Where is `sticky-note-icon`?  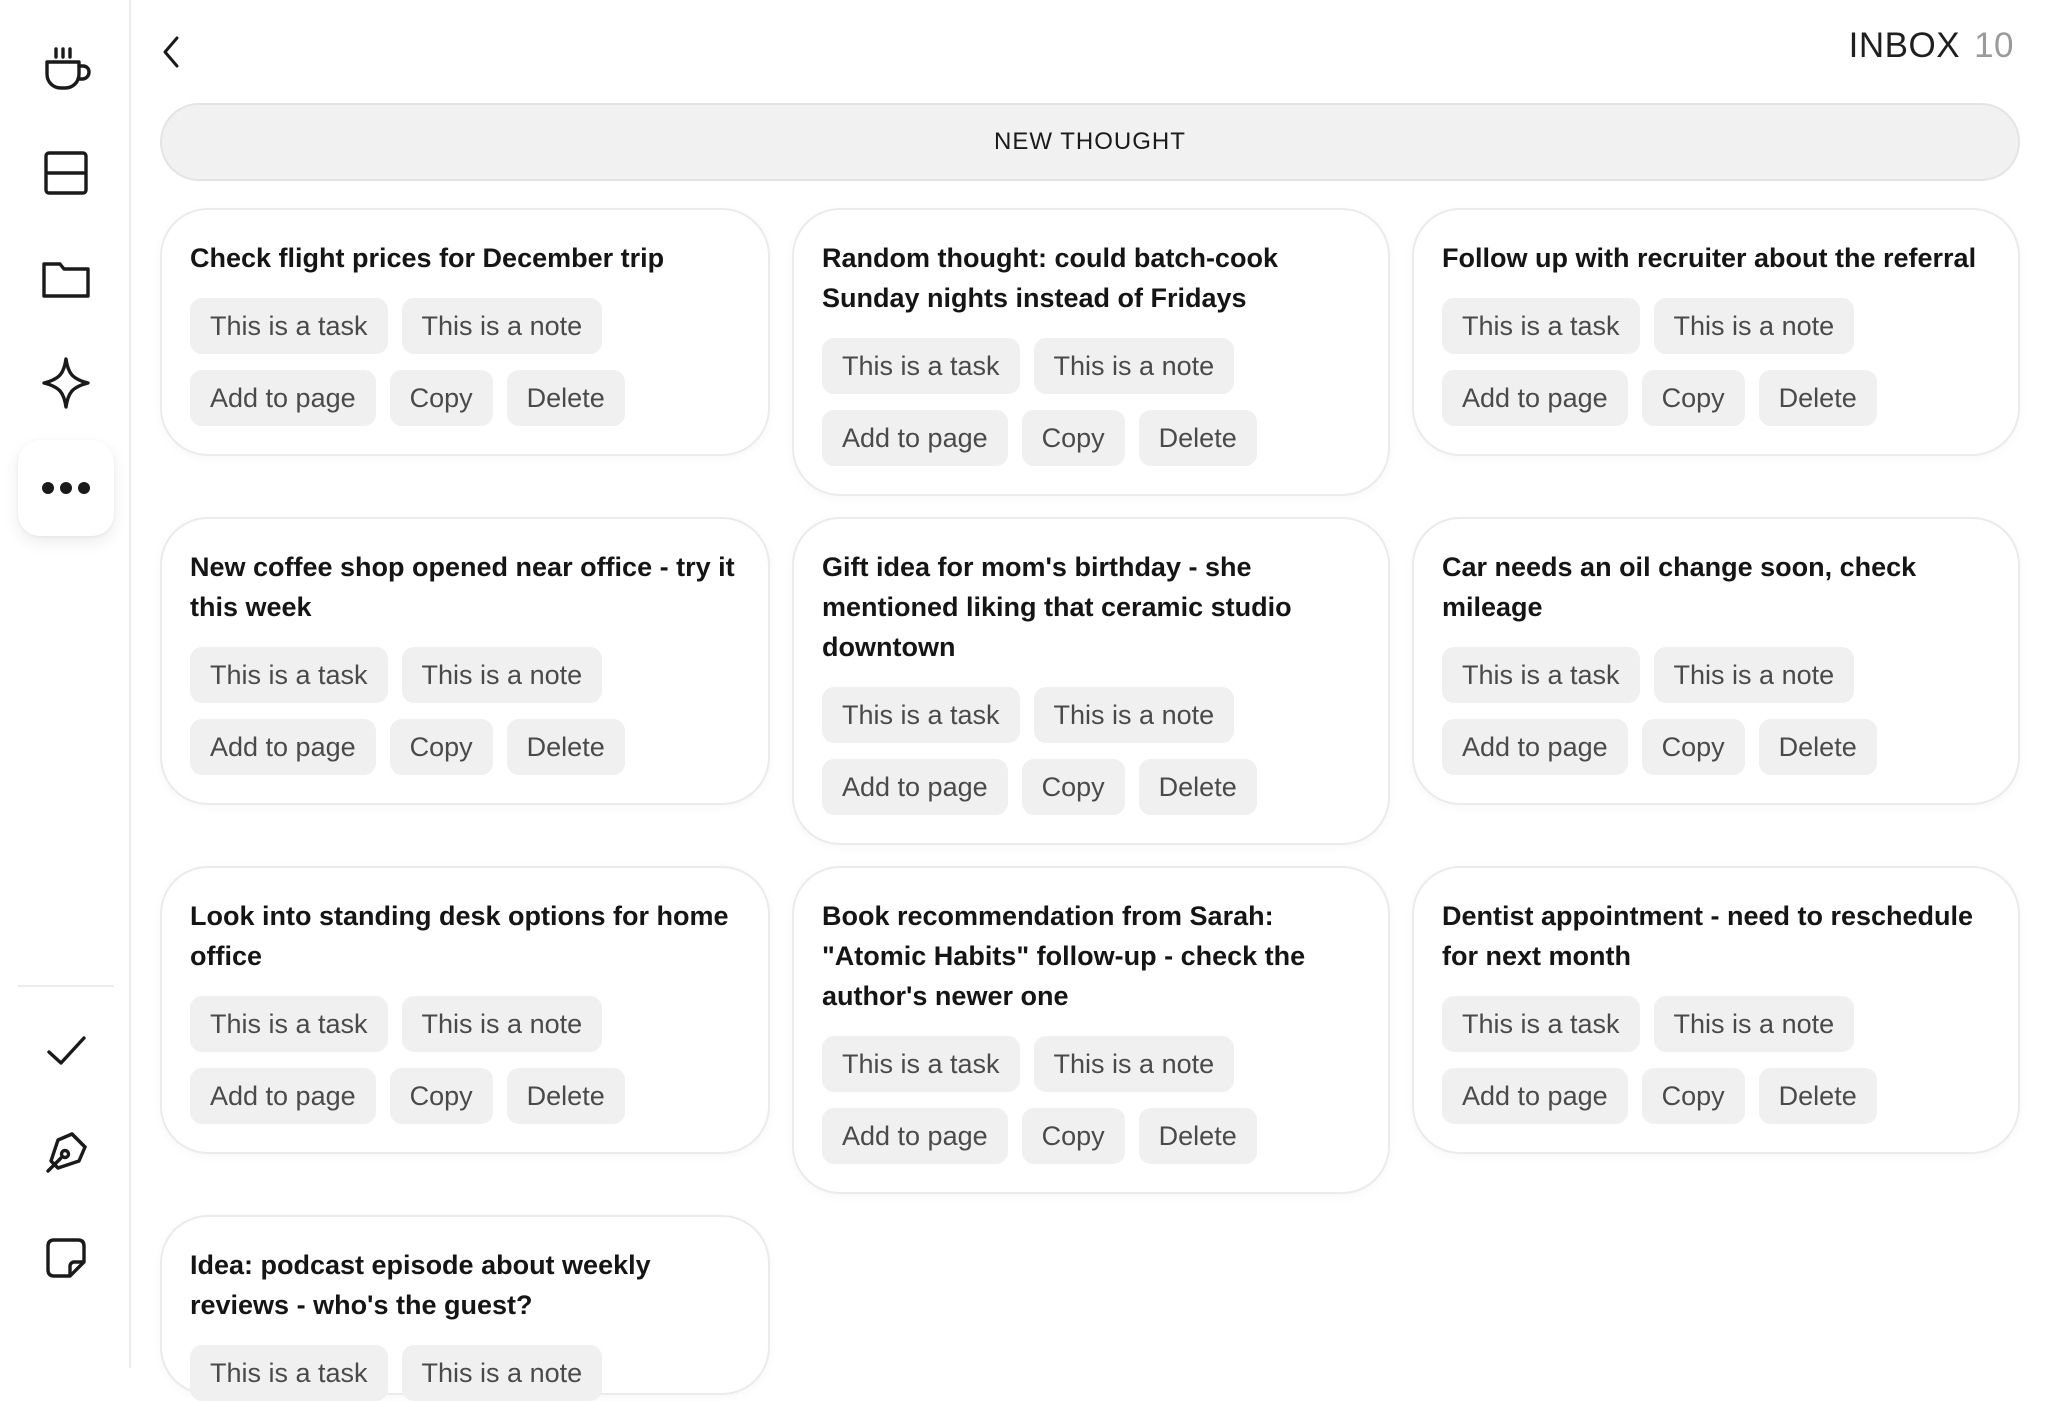
sticky-note-icon is located at coordinates (66, 1258).